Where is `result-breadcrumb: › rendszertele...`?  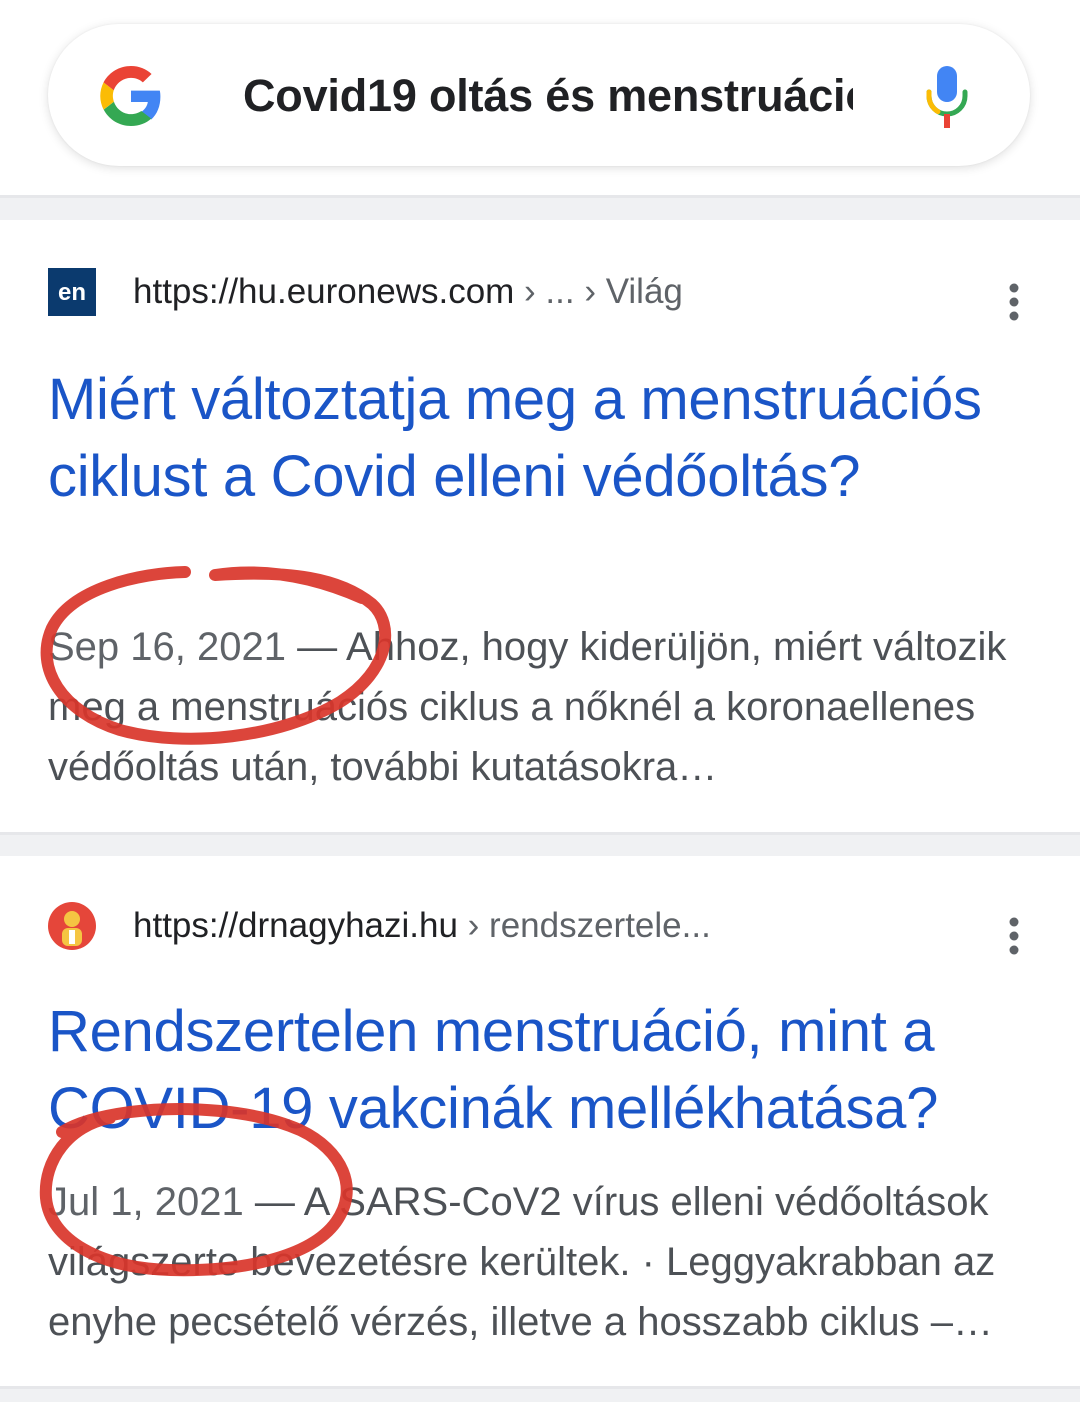 result-breadcrumb: › rendszertele... is located at coordinates (584, 925).